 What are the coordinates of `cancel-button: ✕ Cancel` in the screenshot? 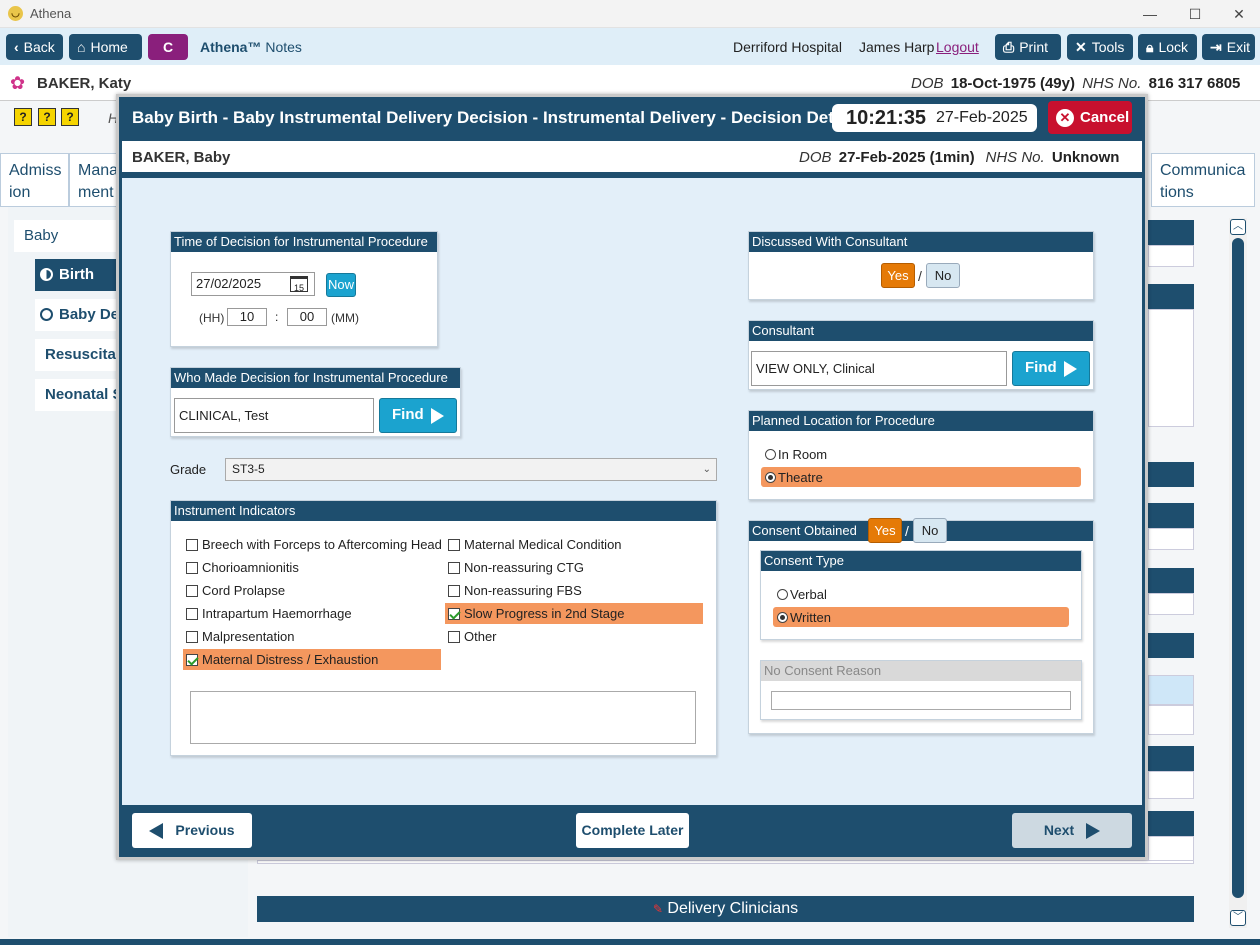 It's located at (1090, 117).